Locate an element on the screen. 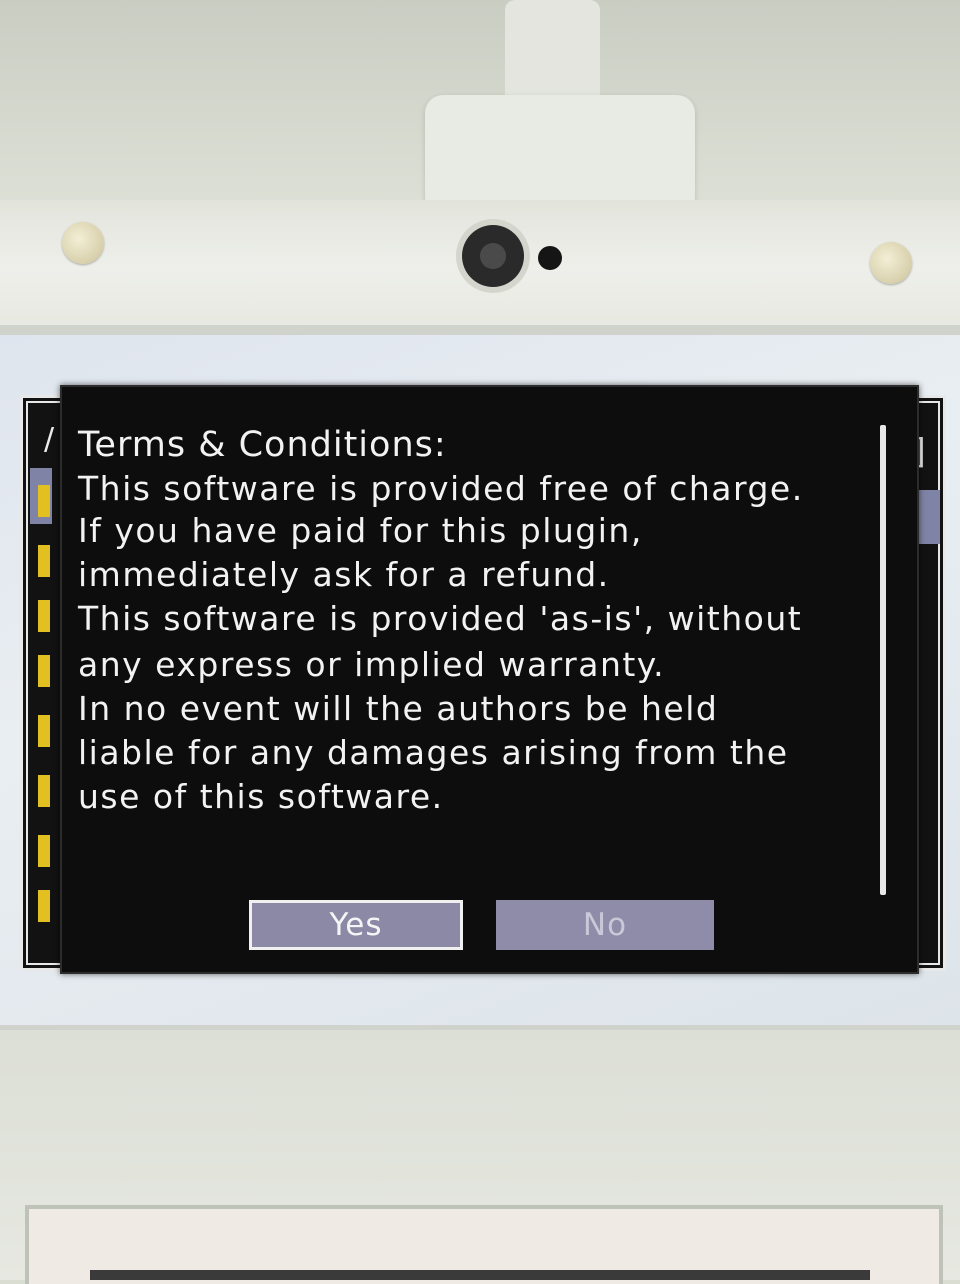 The image size is (960, 1284). no-button: No is located at coordinates (605, 925).